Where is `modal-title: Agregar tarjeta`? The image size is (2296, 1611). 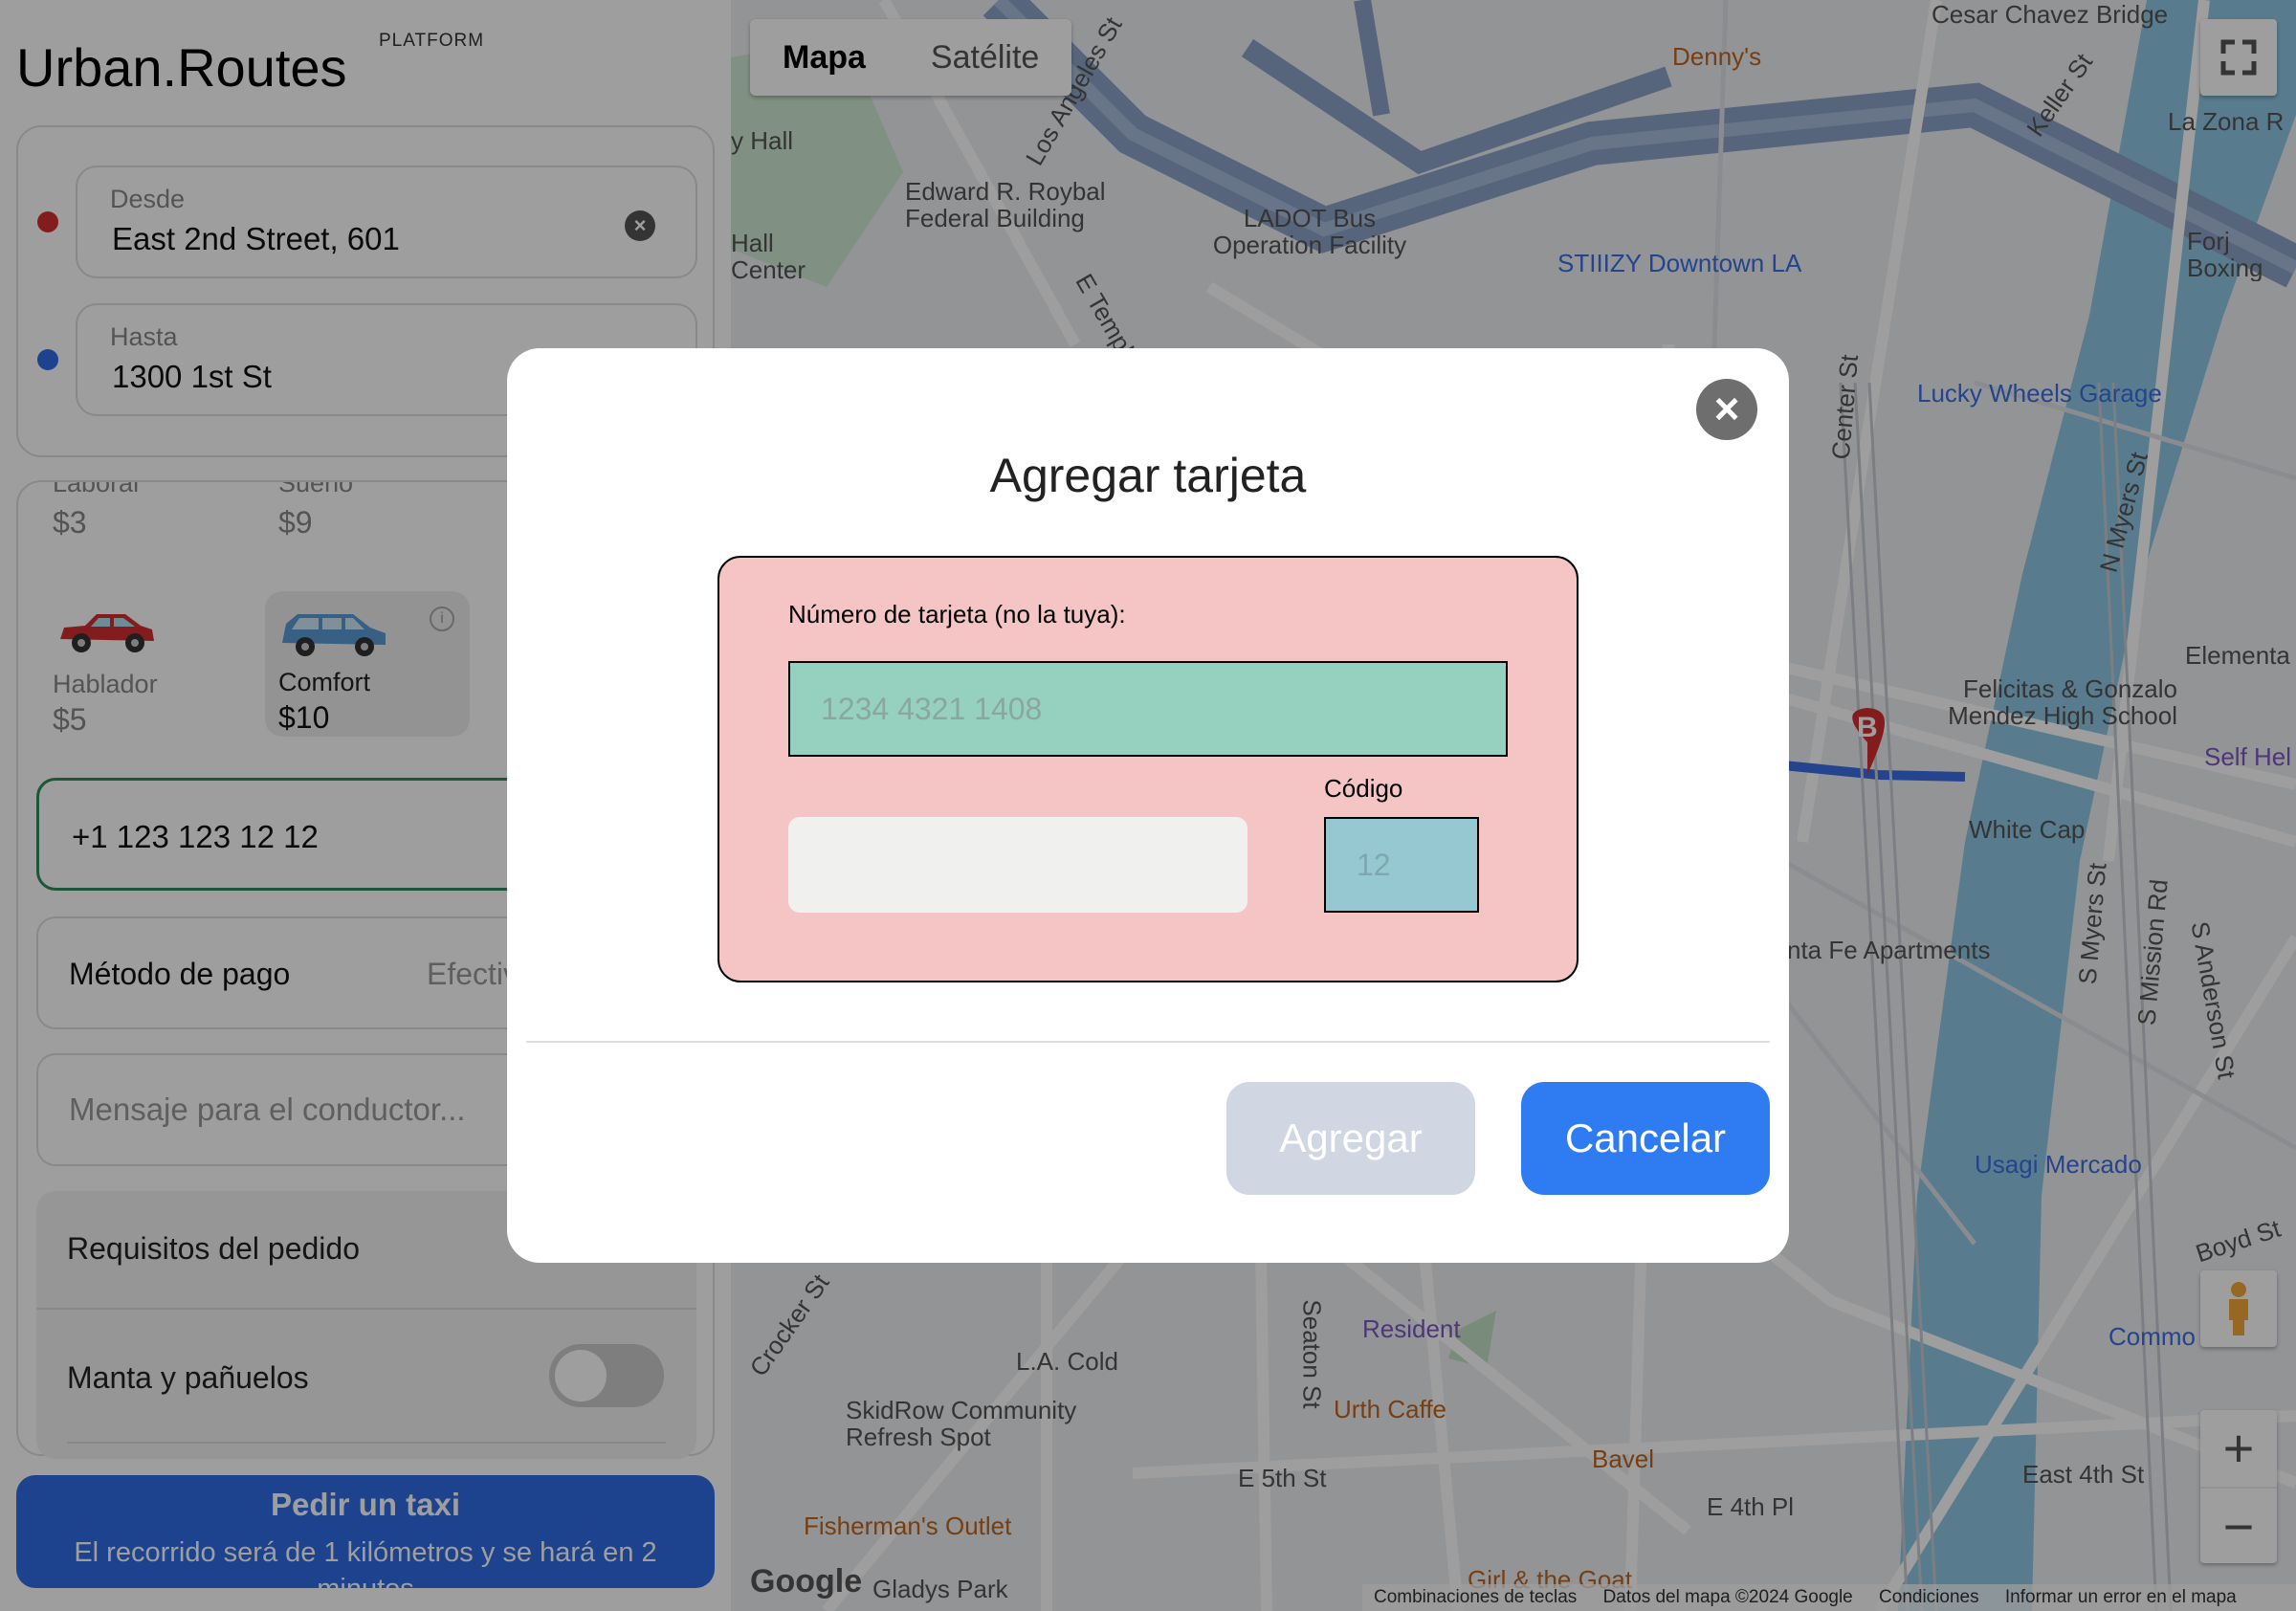 modal-title: Agregar tarjeta is located at coordinates (1148, 476).